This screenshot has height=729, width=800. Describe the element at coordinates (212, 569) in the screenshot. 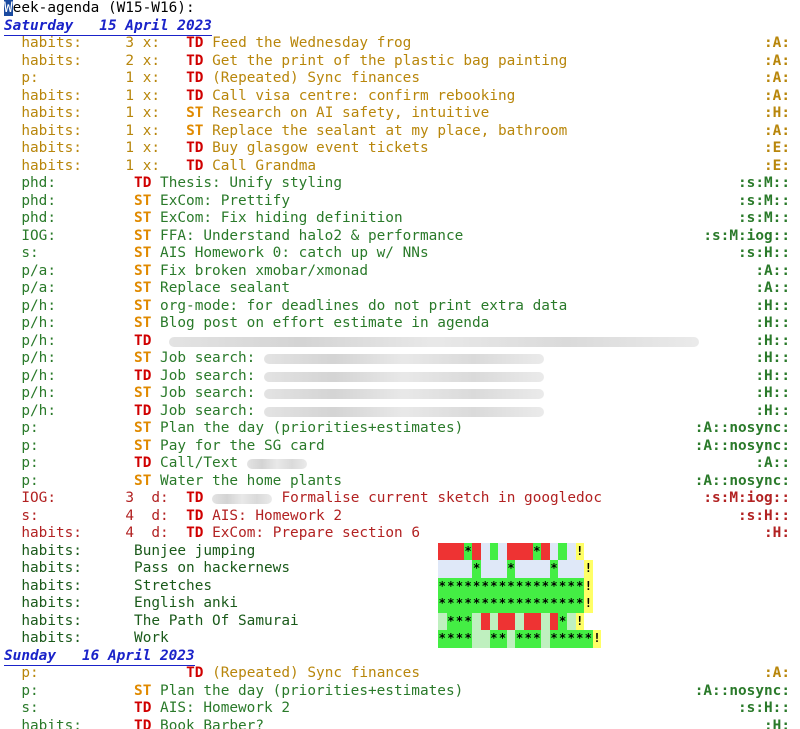

I see `item-title: Pass on hackernews` at that location.